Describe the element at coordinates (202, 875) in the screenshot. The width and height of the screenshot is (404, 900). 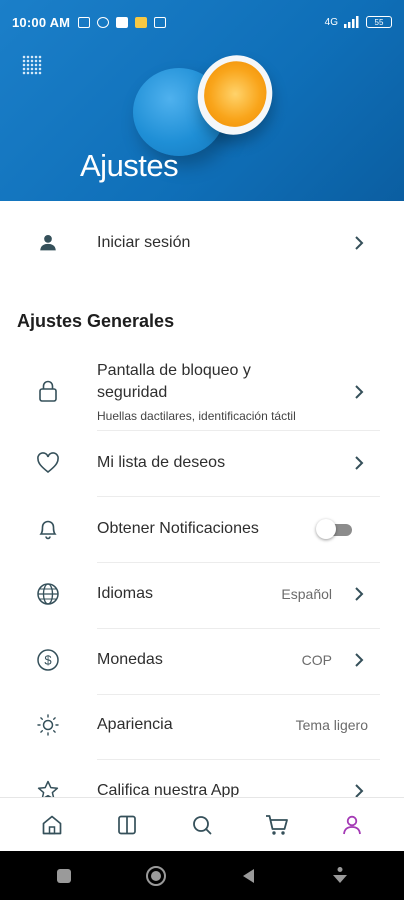
I see `system-navigation-bar` at that location.